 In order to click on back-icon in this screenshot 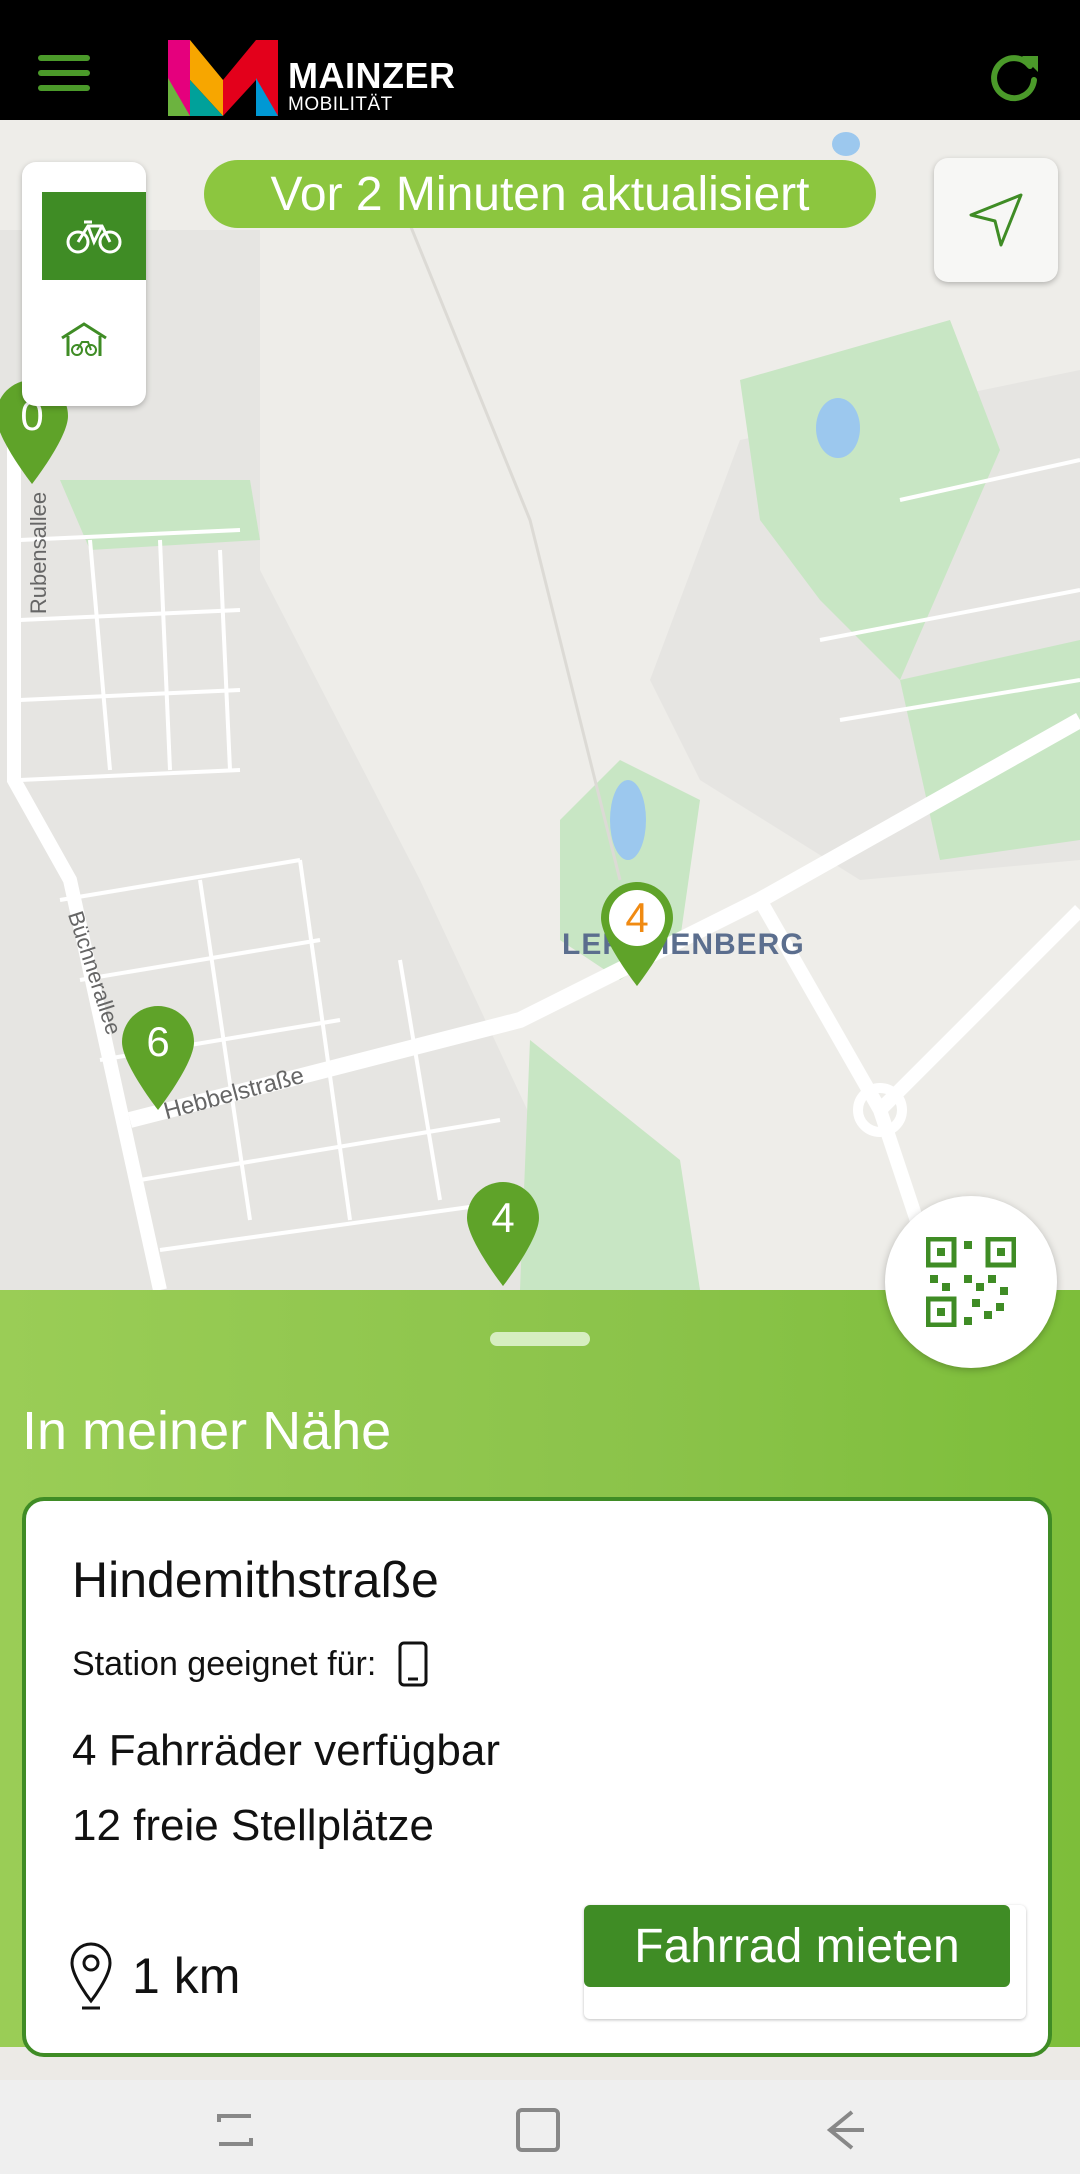, I will do `click(842, 2130)`.